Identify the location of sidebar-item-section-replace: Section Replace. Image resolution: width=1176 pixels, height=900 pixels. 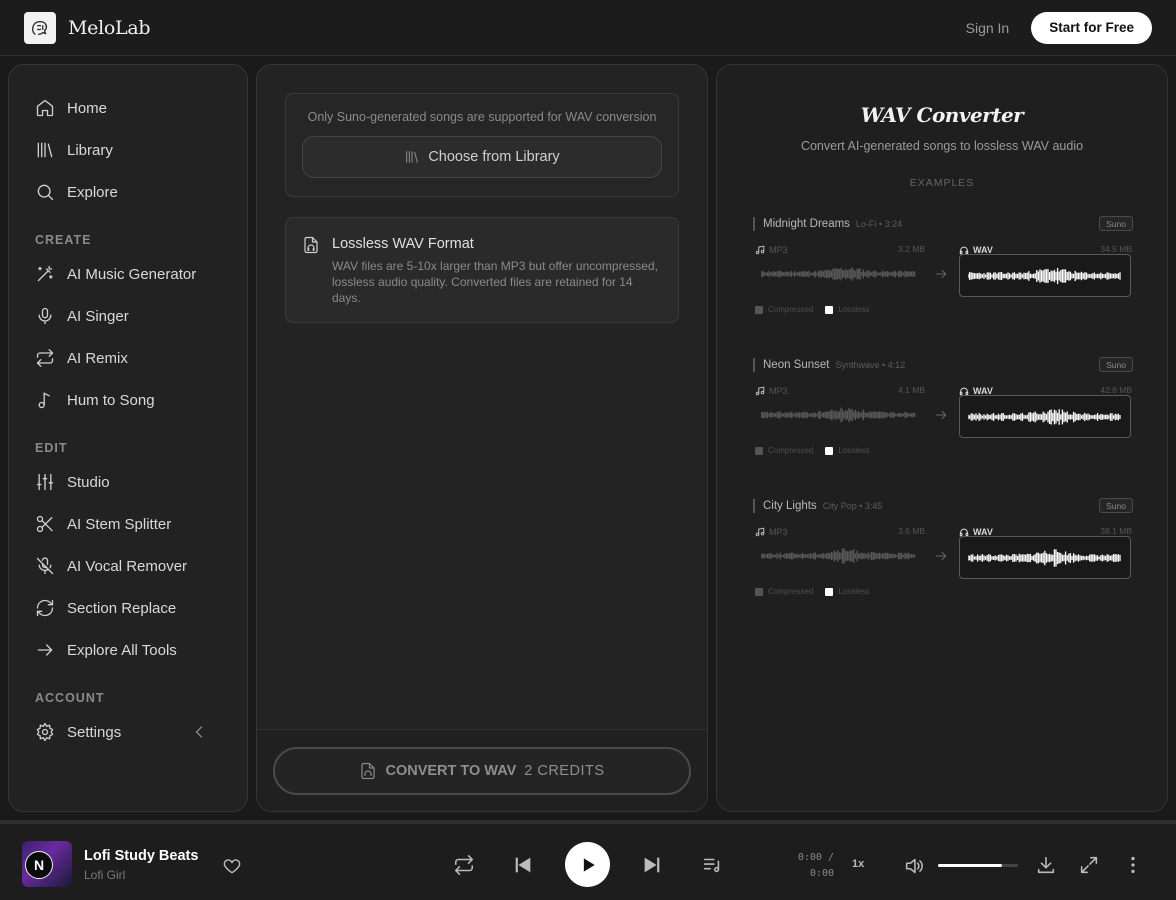
(128, 608).